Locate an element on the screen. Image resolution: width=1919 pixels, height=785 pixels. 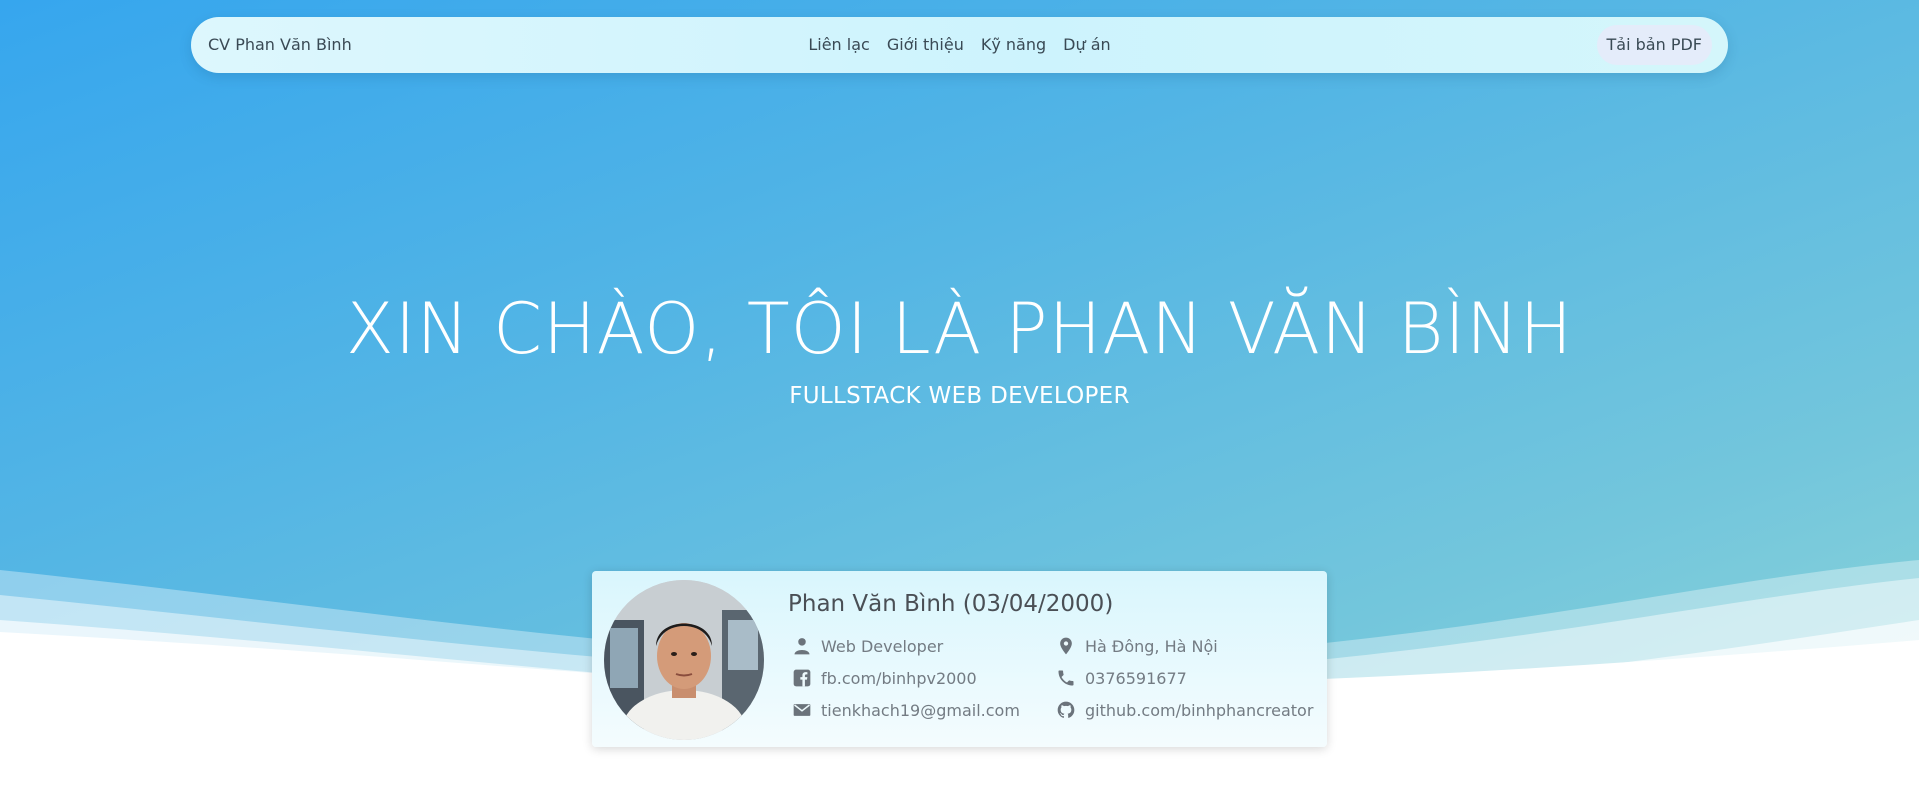
nav-link-skills: Kỹ năng is located at coordinates (1013, 44).